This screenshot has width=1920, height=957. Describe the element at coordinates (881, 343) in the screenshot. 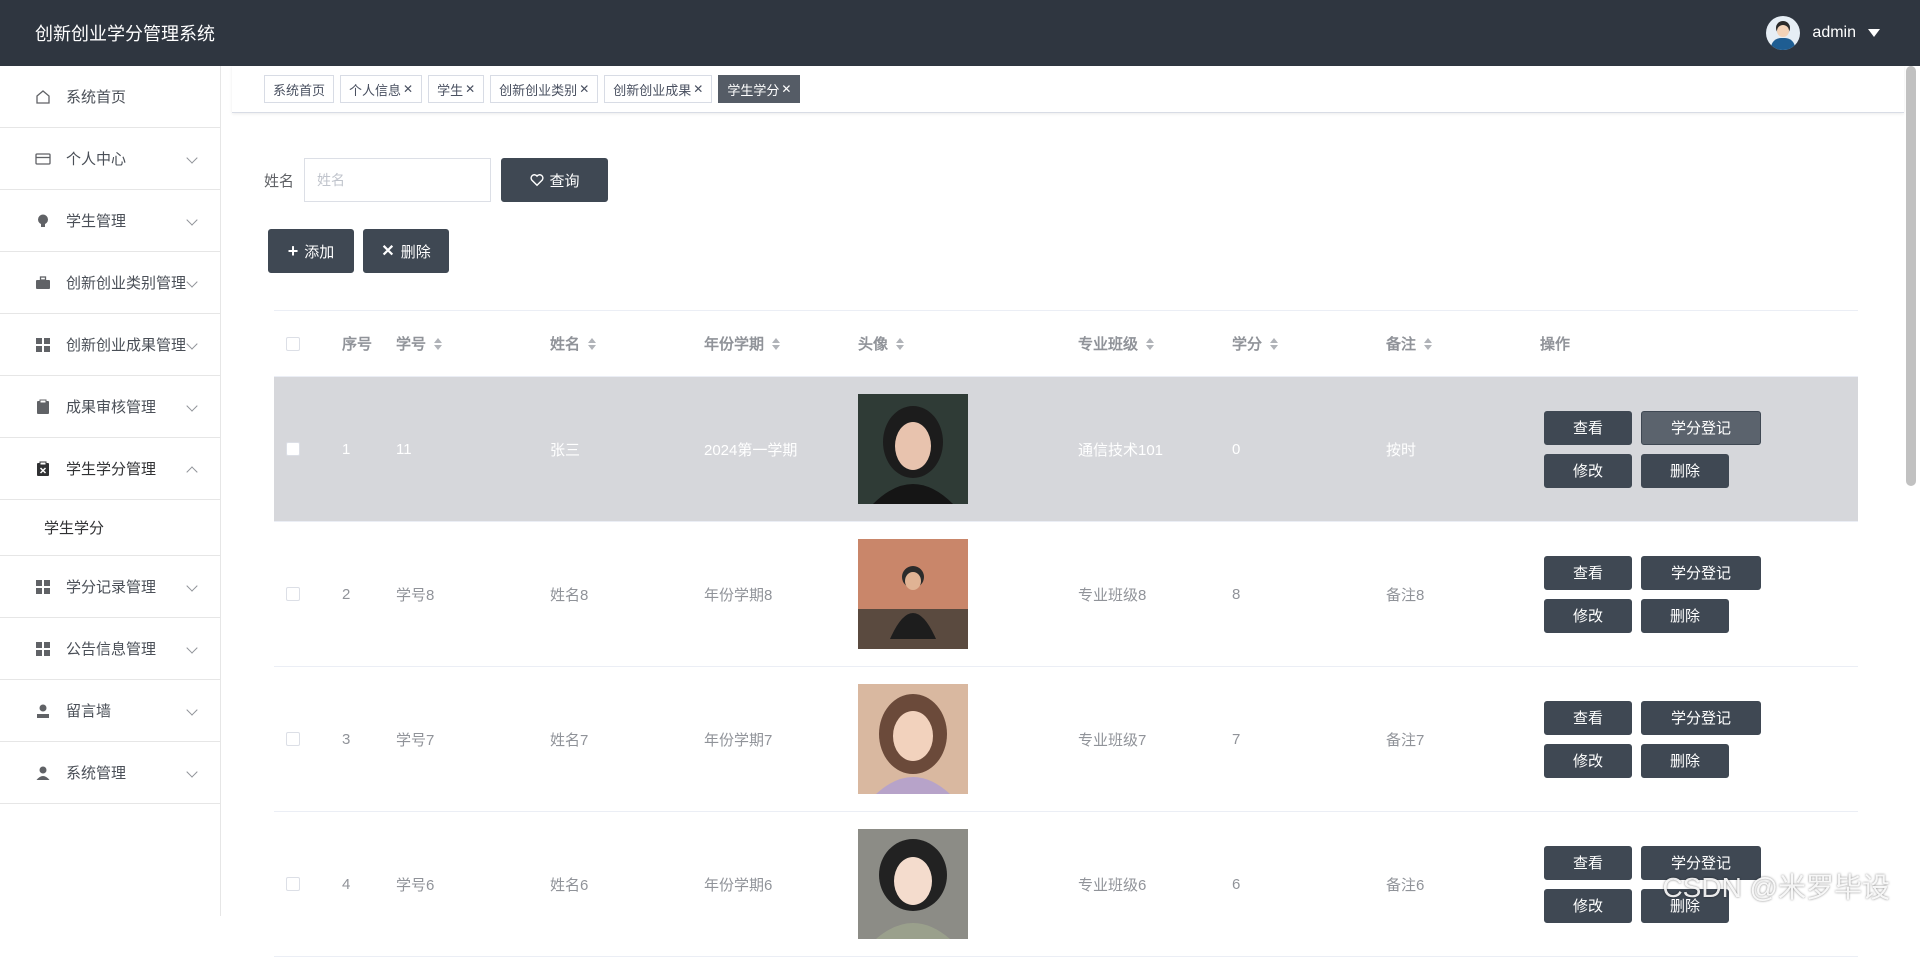

I see `col-photo: 头像` at that location.